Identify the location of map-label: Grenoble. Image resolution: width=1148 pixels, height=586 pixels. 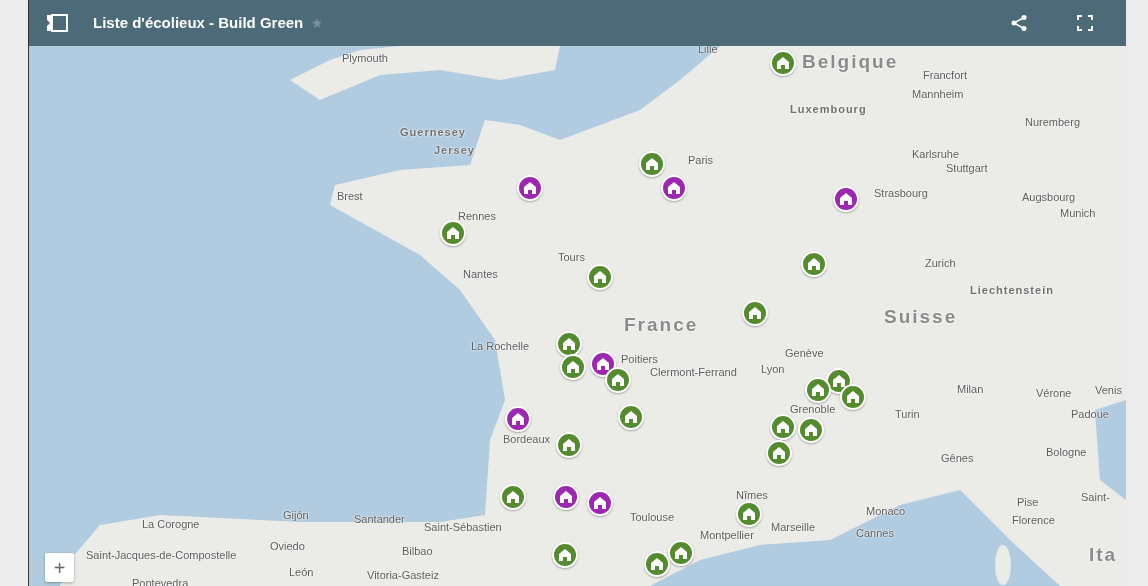
(813, 409).